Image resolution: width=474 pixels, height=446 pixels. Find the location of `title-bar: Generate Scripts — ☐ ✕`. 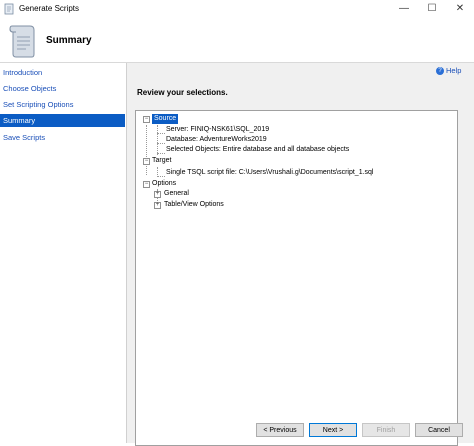

title-bar: Generate Scripts — ☐ ✕ is located at coordinates (237, 9).